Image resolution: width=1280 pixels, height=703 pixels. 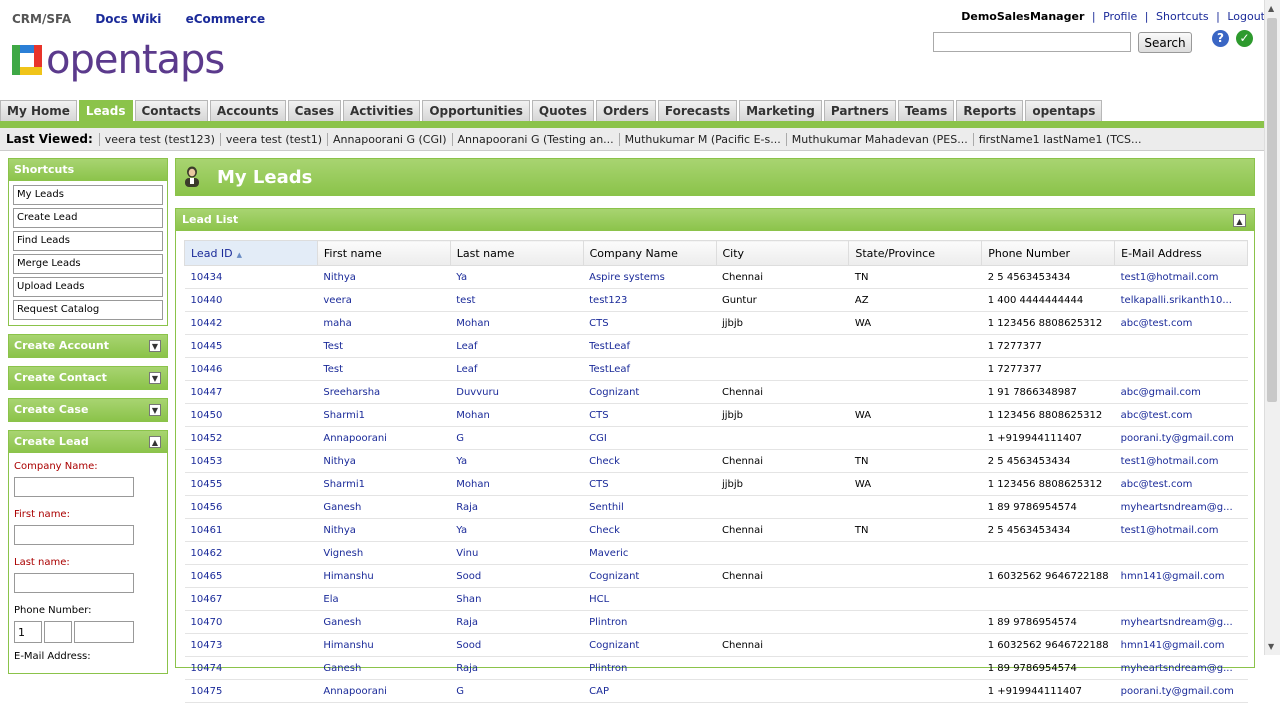 What do you see at coordinates (389, 139) in the screenshot?
I see `last-viewed-item: Annapoorani G (CGI)` at bounding box center [389, 139].